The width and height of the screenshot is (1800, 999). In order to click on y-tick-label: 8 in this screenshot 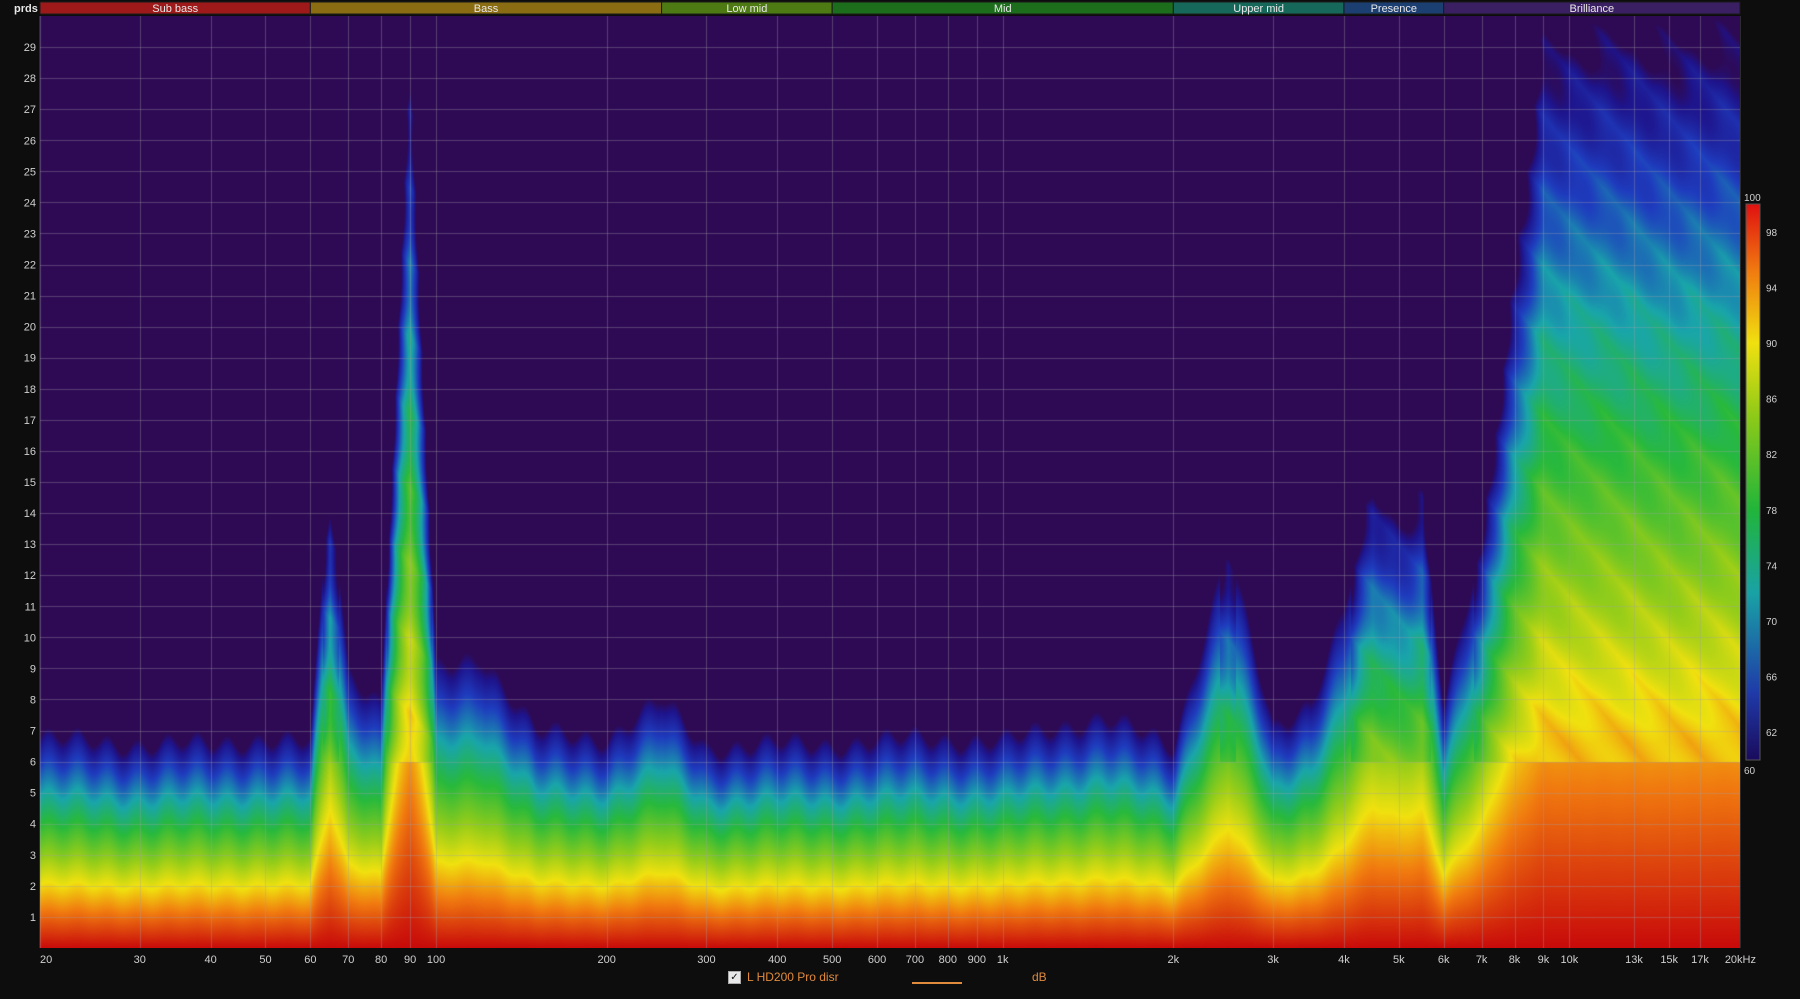, I will do `click(33, 700)`.